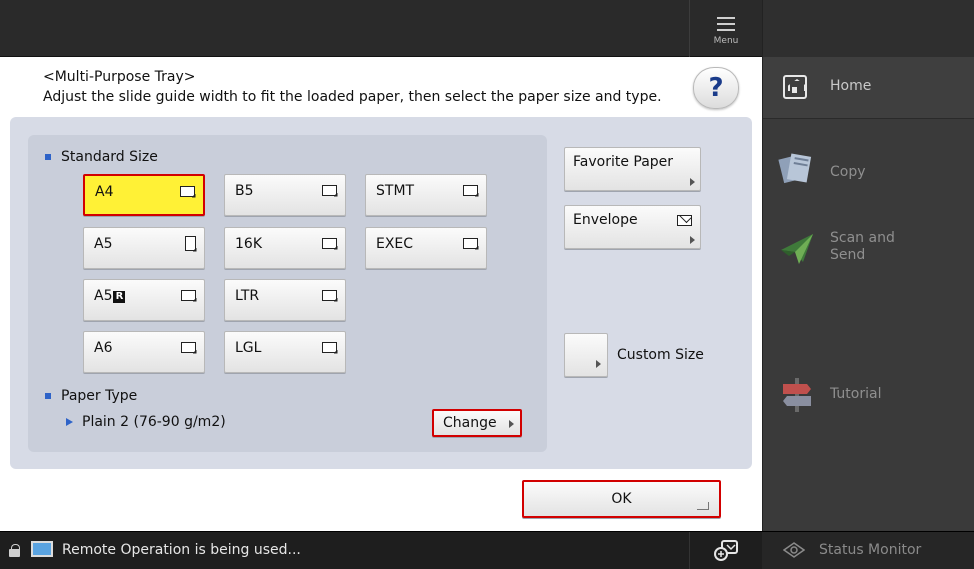 This screenshot has height=569, width=974. I want to click on nav-home-label: Home, so click(851, 86).